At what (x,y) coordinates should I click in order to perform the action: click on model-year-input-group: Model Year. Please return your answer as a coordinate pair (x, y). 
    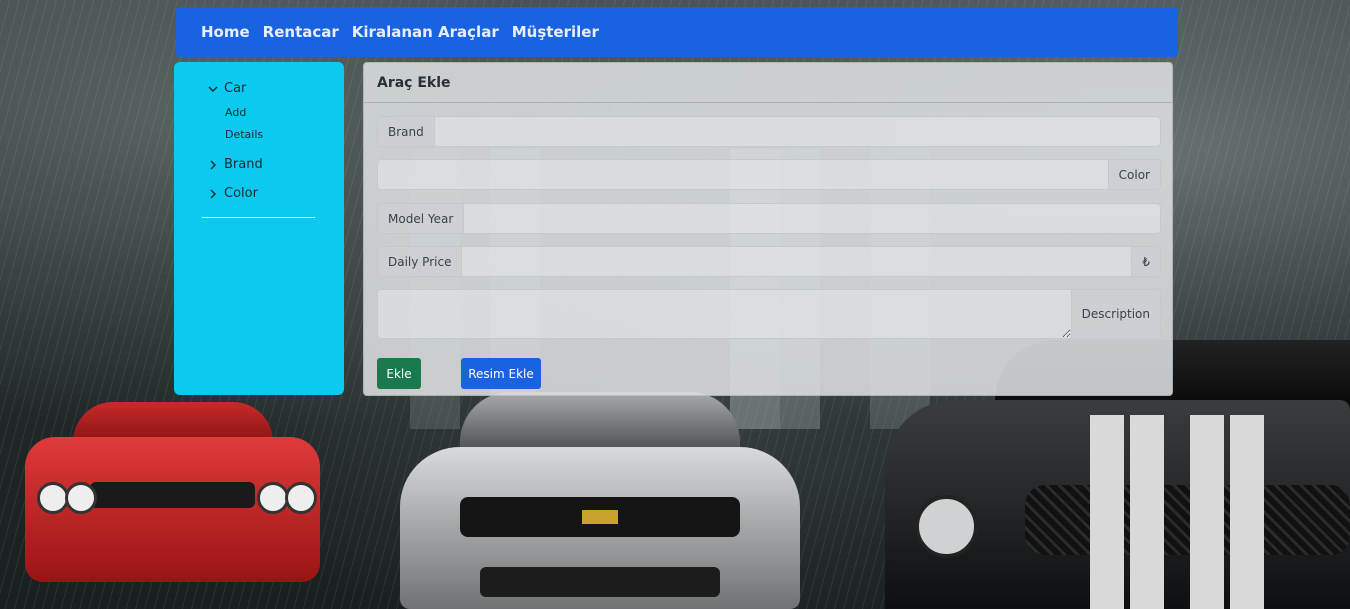
    Looking at the image, I should click on (769, 218).